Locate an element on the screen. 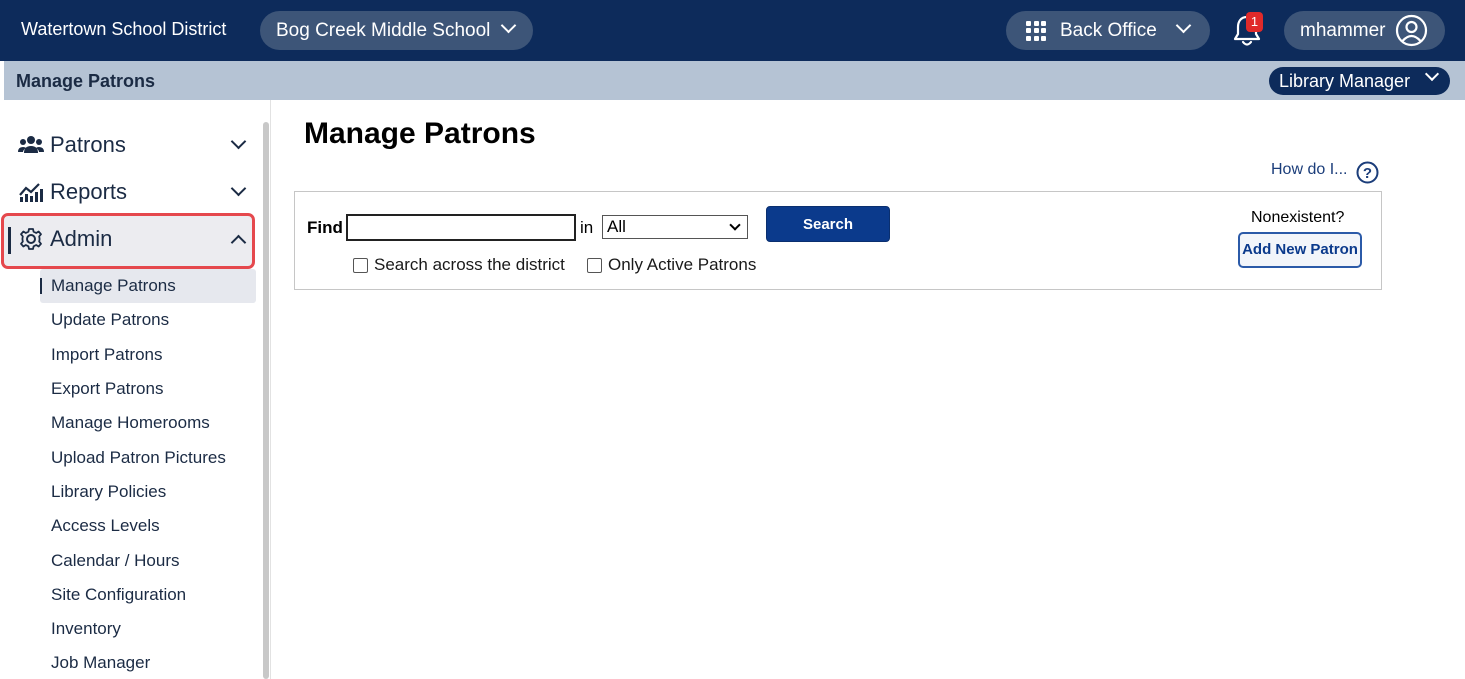 This screenshot has height=679, width=1465. role-selector-label: Library Manager is located at coordinates (1345, 80).